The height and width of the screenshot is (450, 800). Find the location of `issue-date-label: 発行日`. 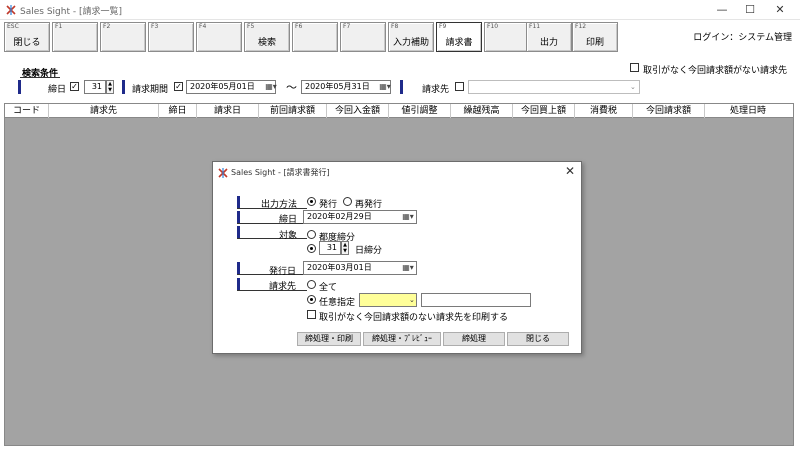

issue-date-label: 発行日 is located at coordinates (283, 272).